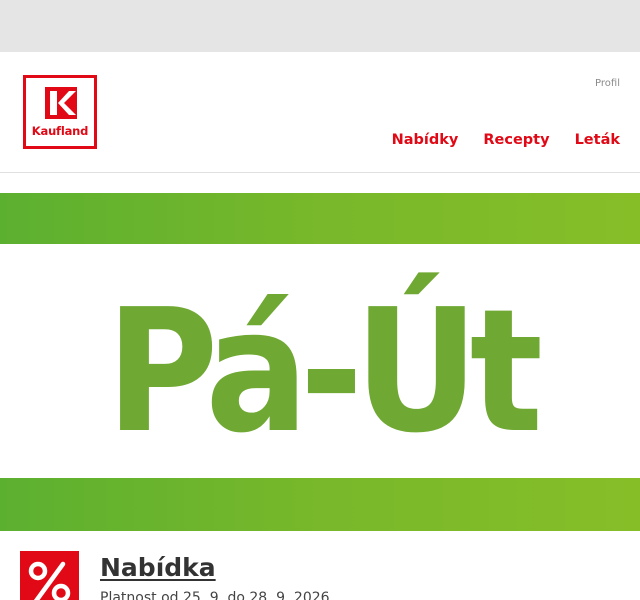  I want to click on nav-item-nabidky: Nabídky, so click(425, 140).